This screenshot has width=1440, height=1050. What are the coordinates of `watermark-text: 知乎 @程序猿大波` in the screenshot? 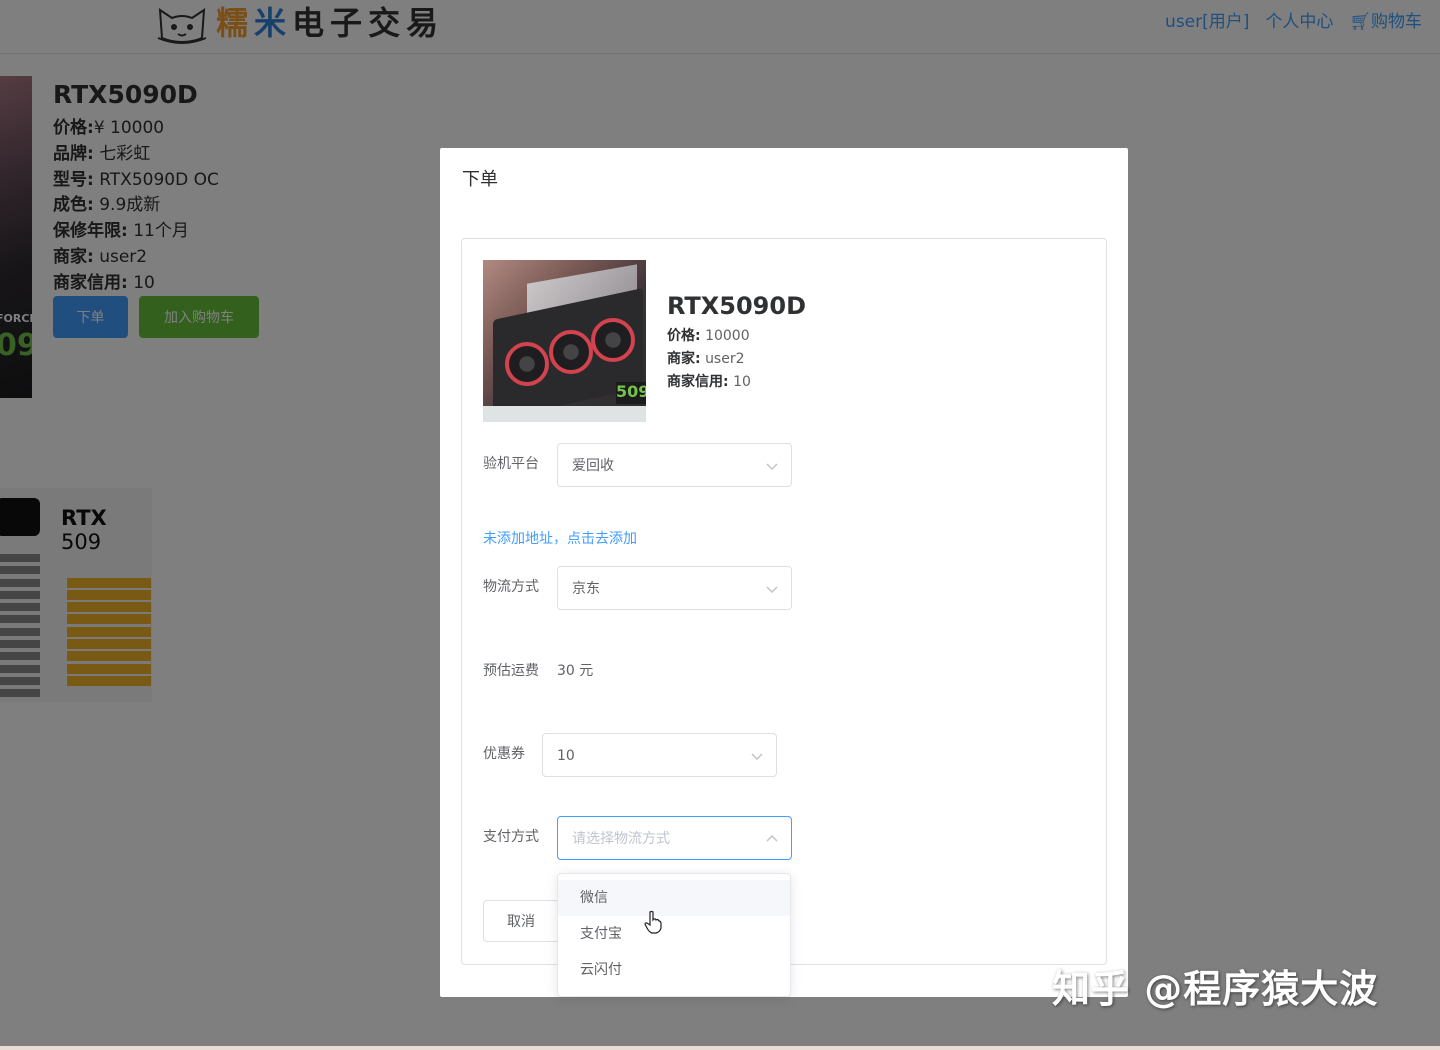 It's located at (1215, 989).